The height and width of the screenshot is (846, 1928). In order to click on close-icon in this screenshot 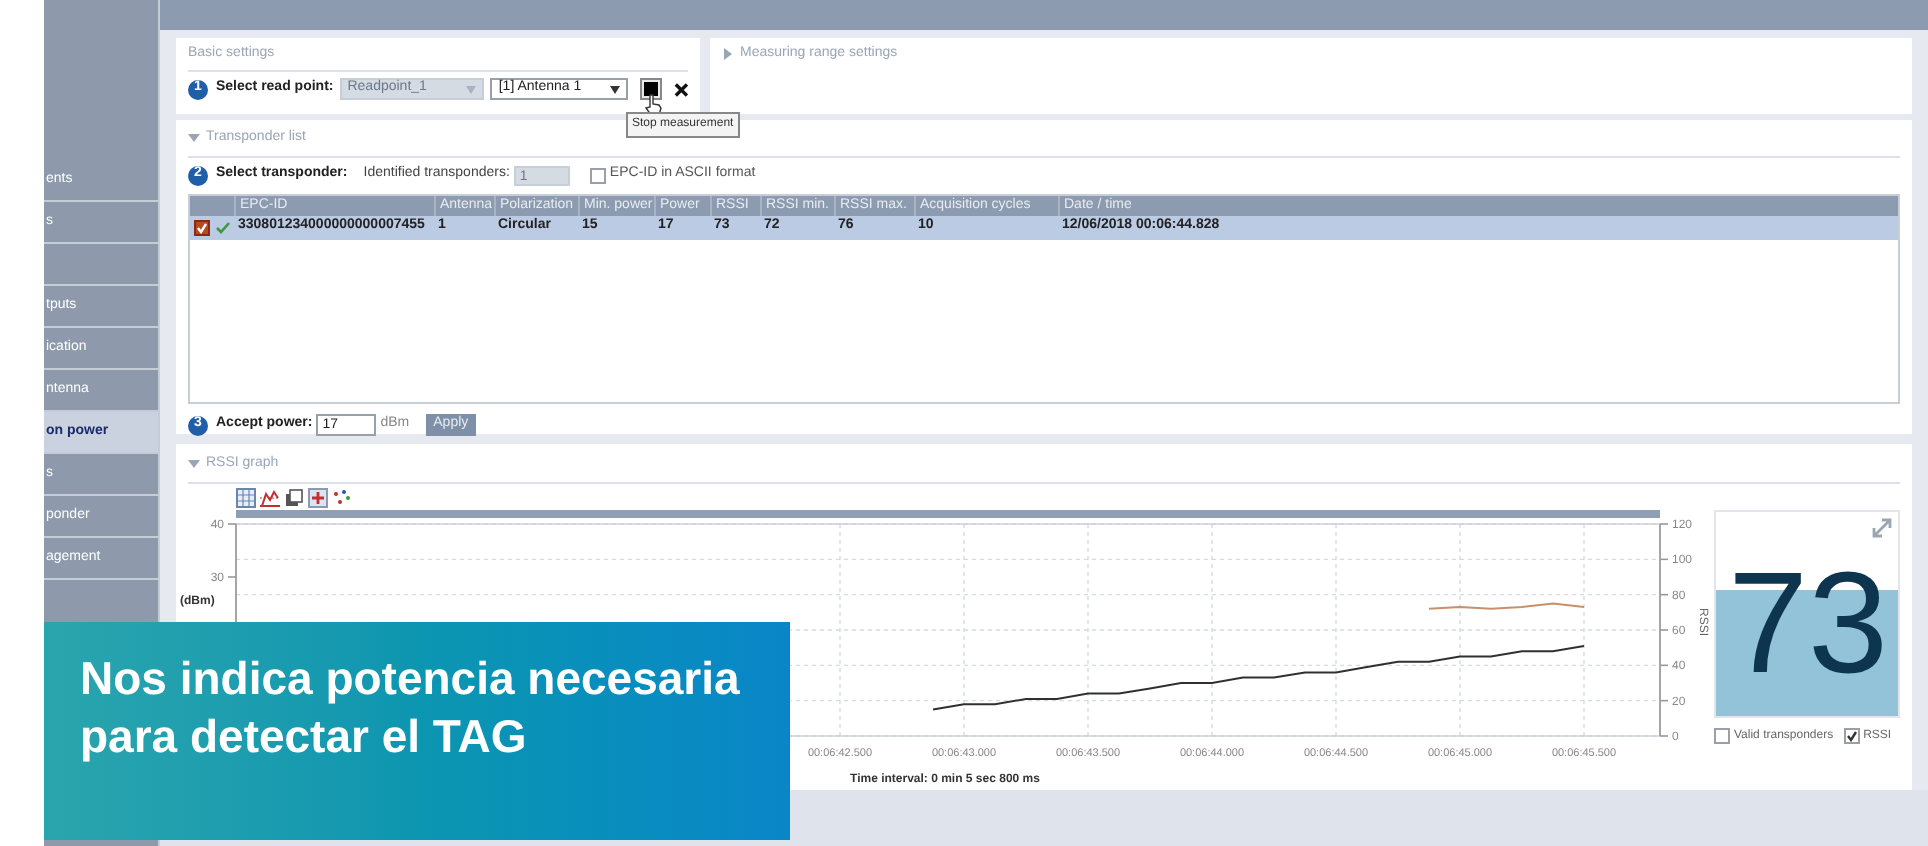, I will do `click(680, 89)`.